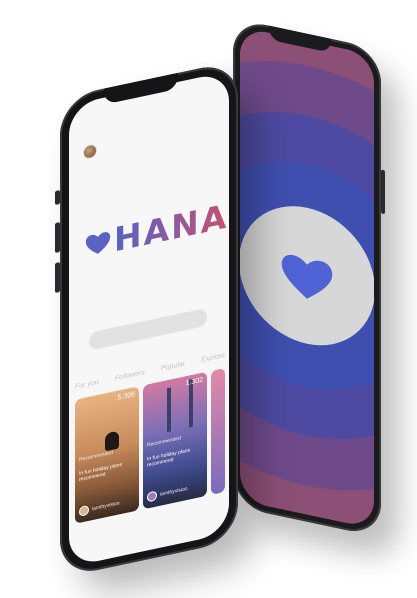 The image size is (417, 598). I want to click on app-logo: HANA, so click(157, 229).